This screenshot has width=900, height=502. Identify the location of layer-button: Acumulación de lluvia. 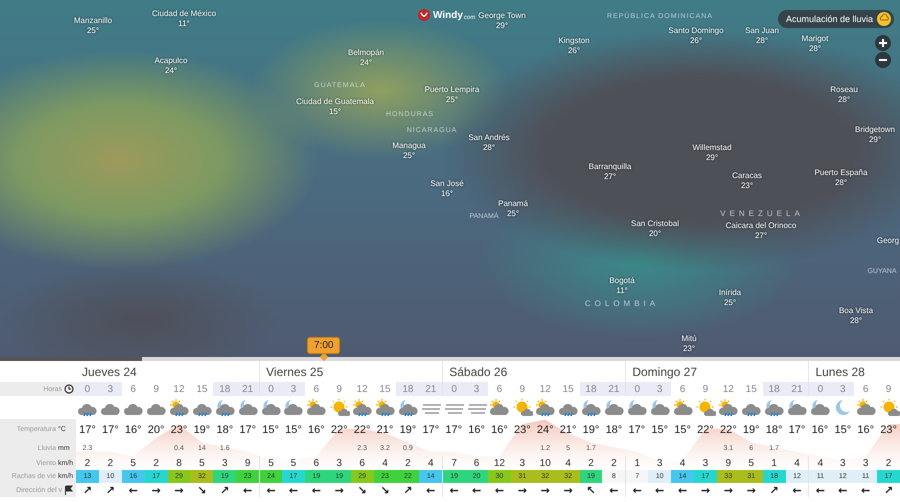
(836, 19).